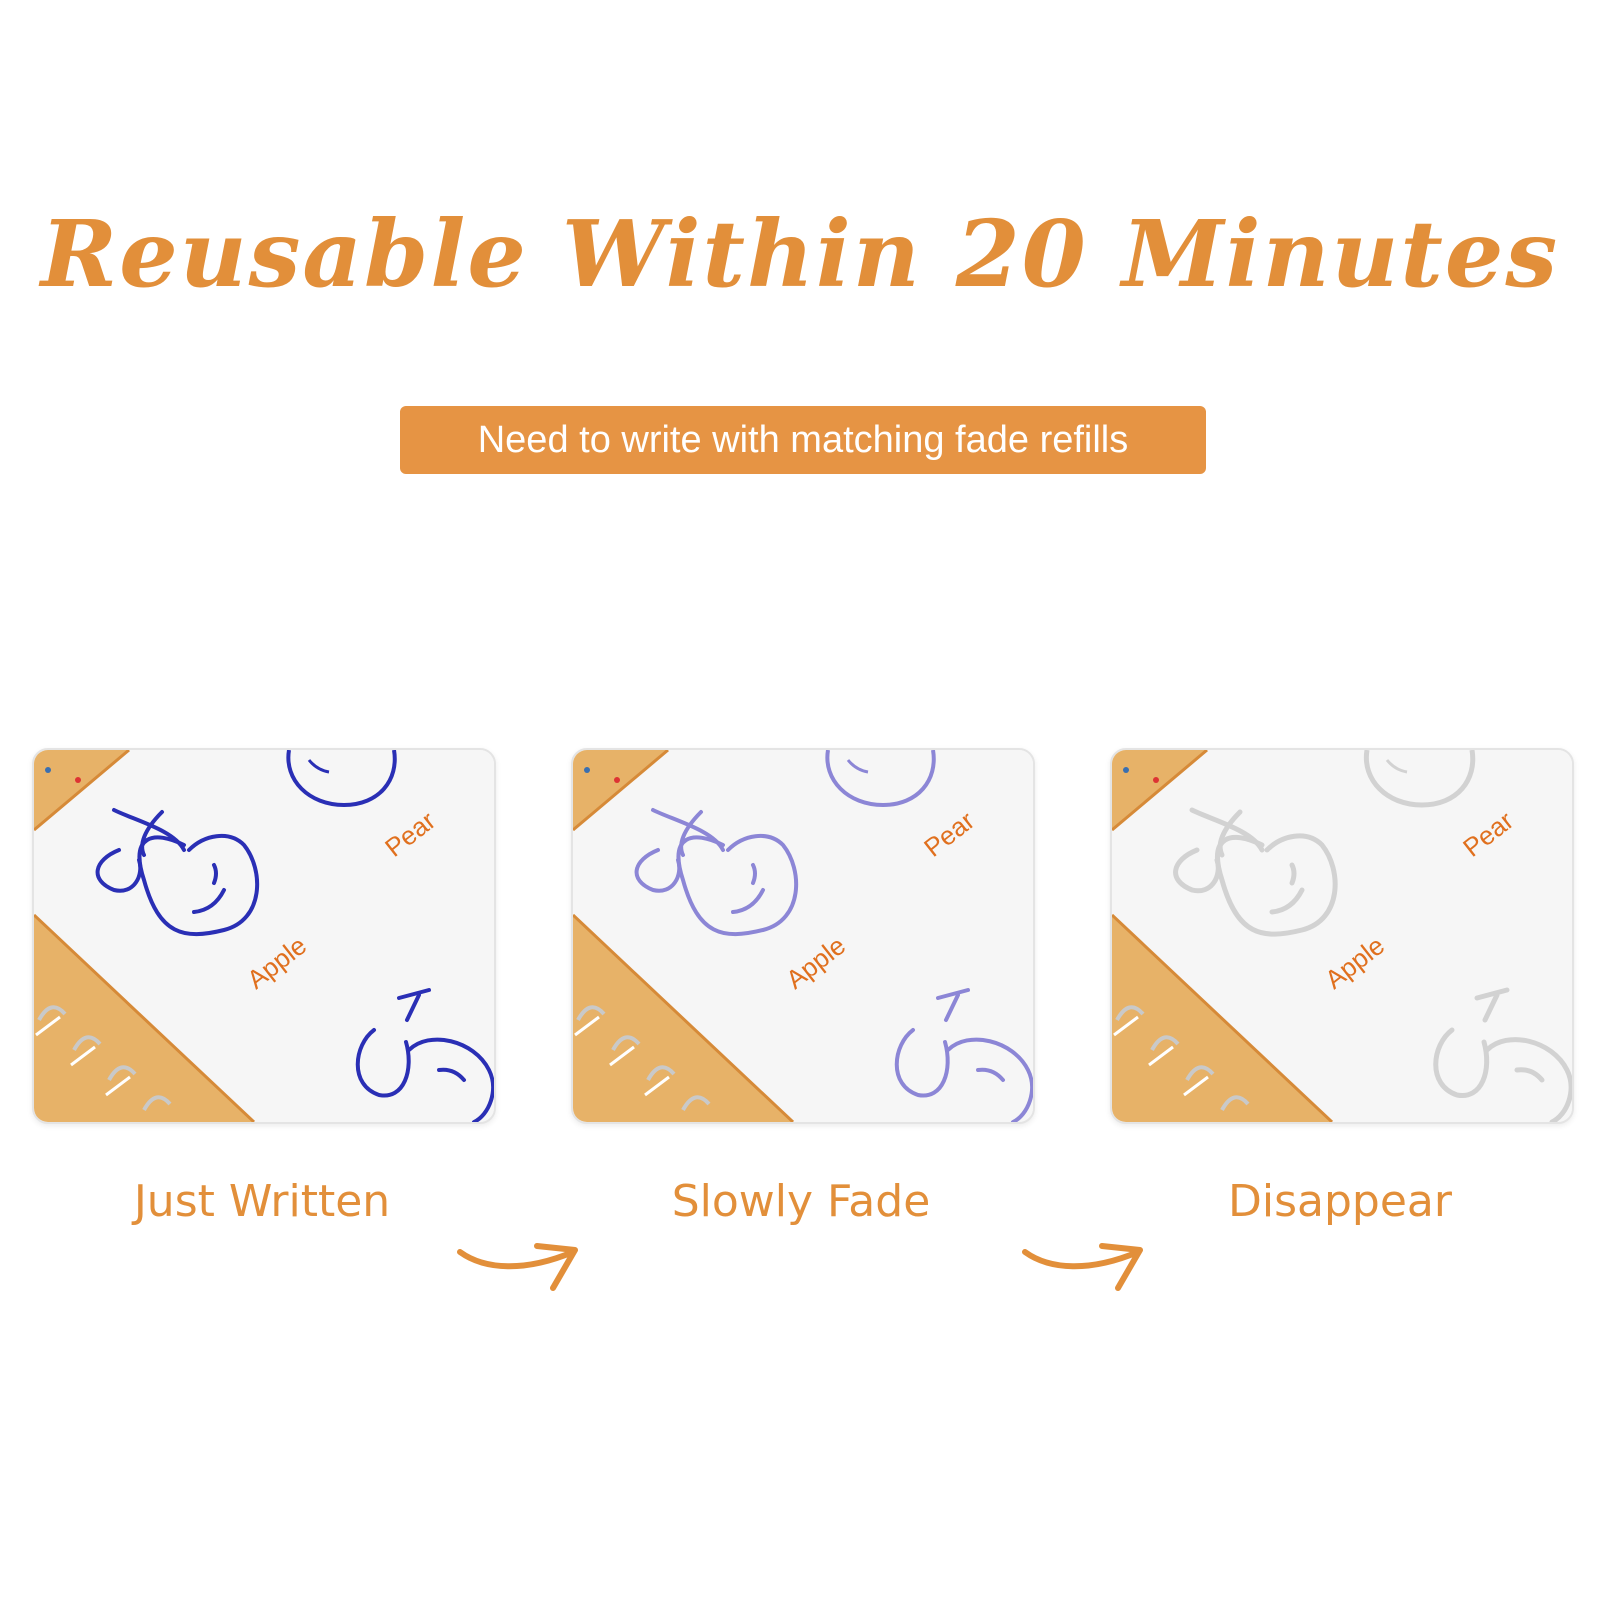 The image size is (1600, 1600). I want to click on stage-card-just-written: Apple Pear, so click(264, 936).